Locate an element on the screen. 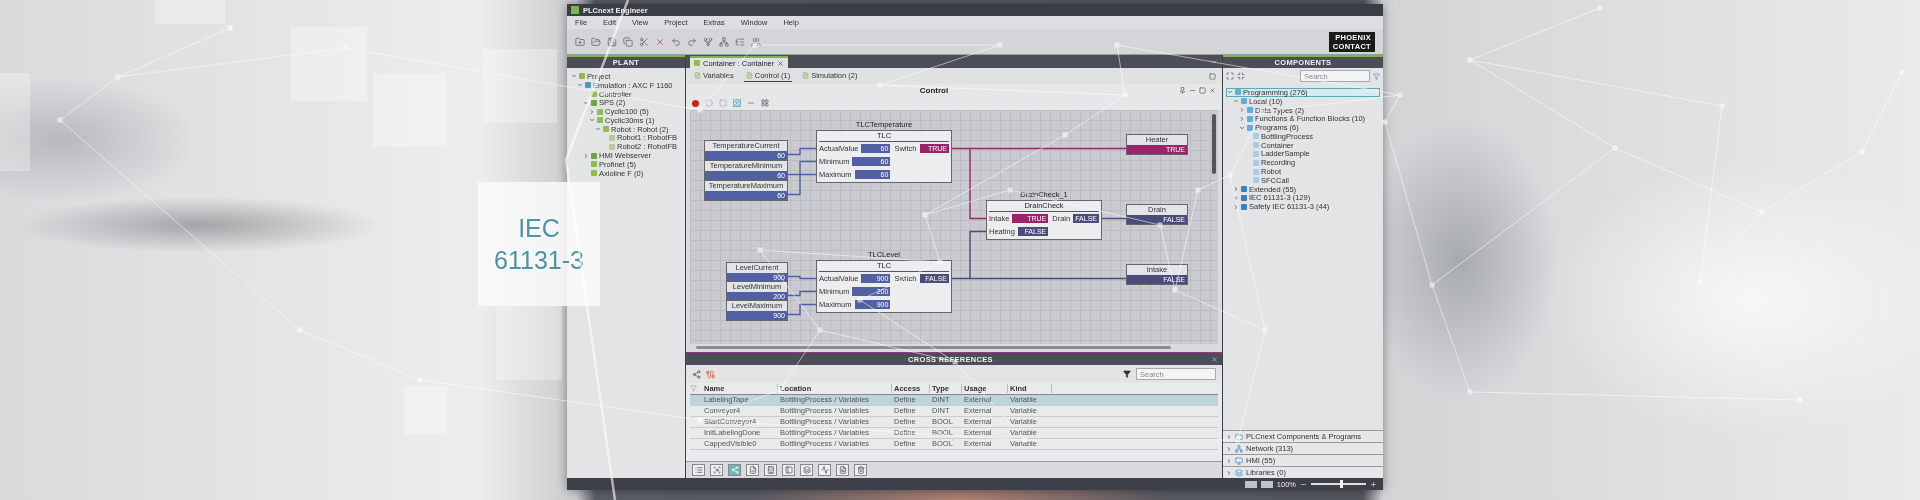 This screenshot has height=500, width=1920. circle-icon is located at coordinates (709, 103).